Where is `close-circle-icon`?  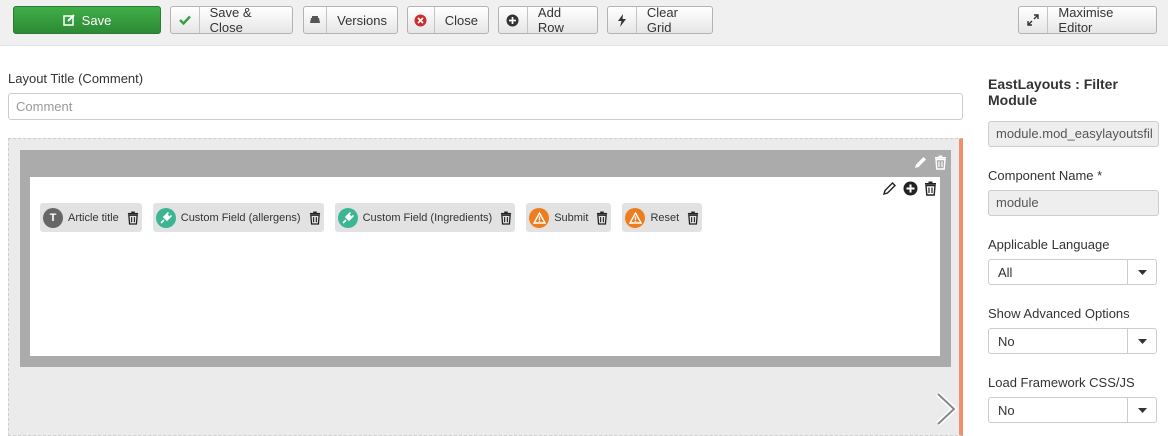
close-circle-icon is located at coordinates (421, 20).